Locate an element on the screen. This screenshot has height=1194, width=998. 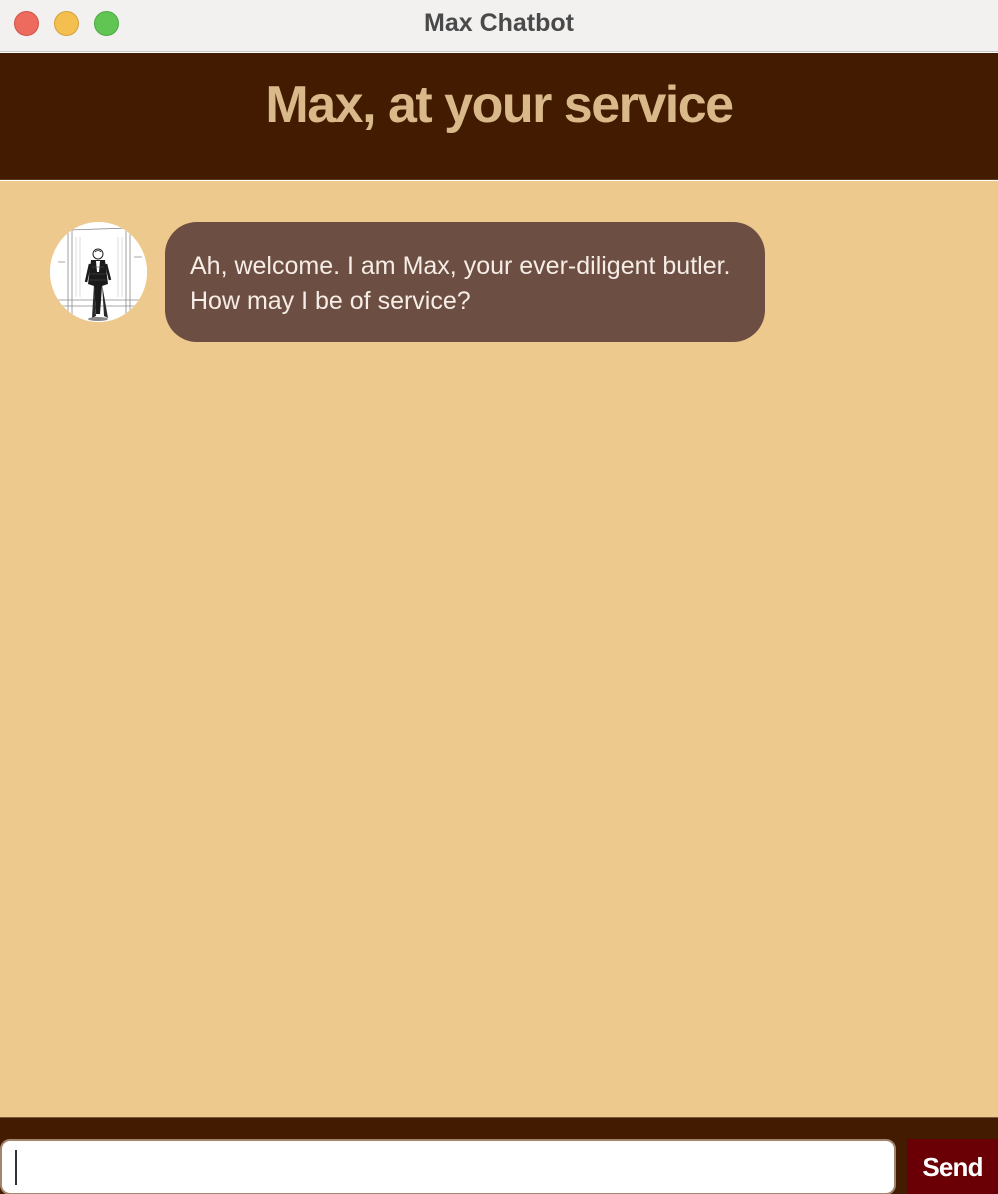
message-input is located at coordinates (448, 1166).